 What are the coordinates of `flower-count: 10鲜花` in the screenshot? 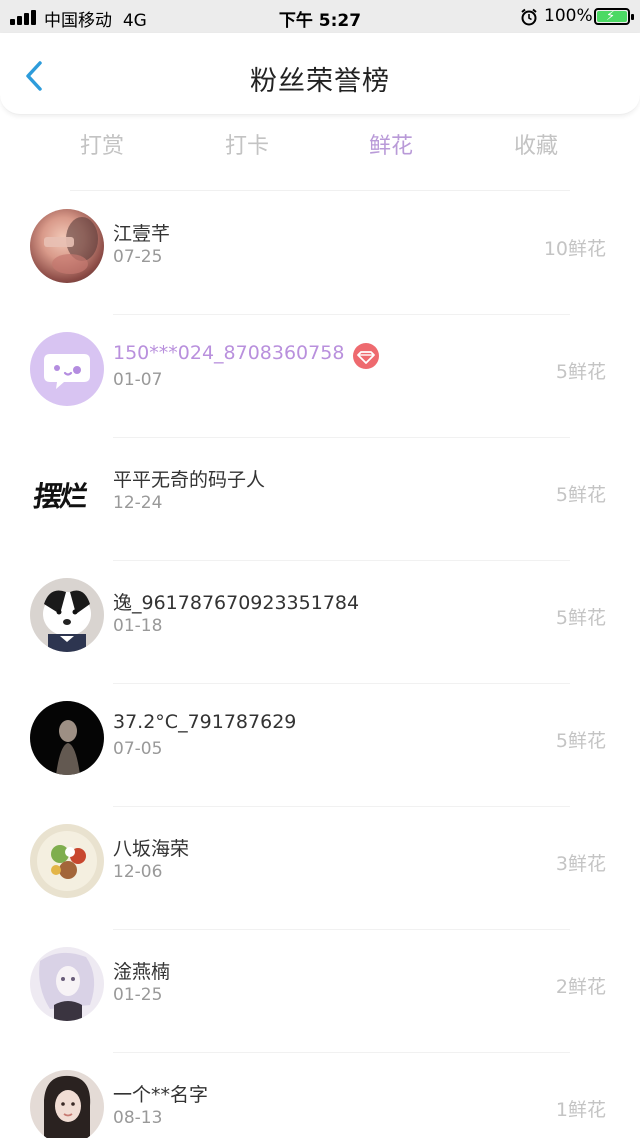 It's located at (574, 249).